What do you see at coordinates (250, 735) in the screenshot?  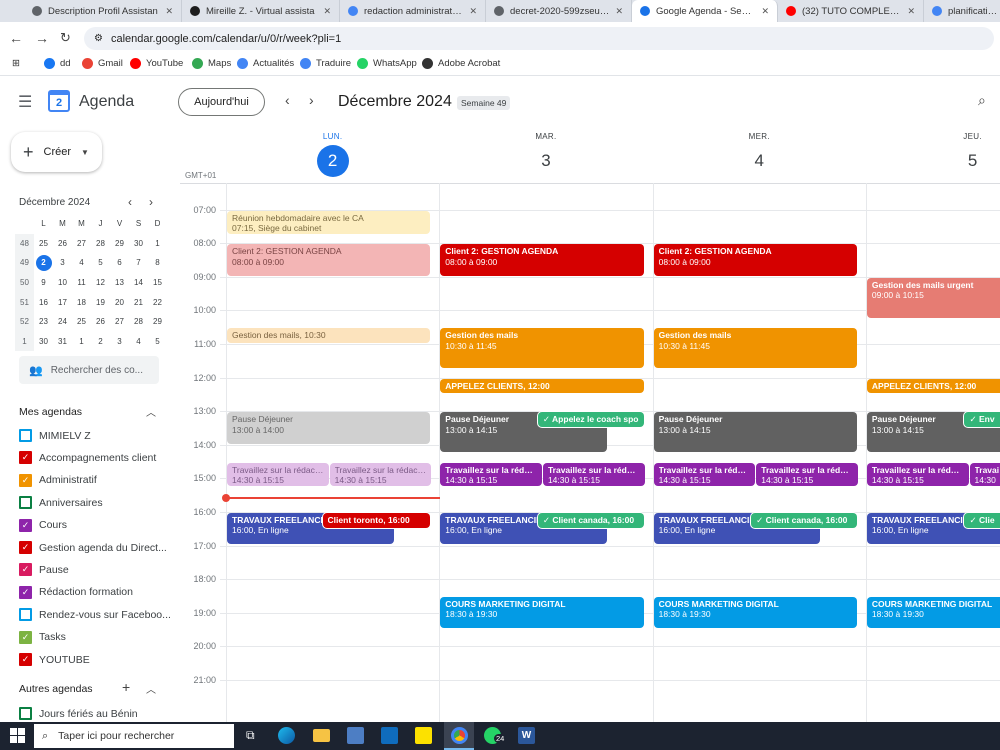 I see `task-view-icon: ⧉` at bounding box center [250, 735].